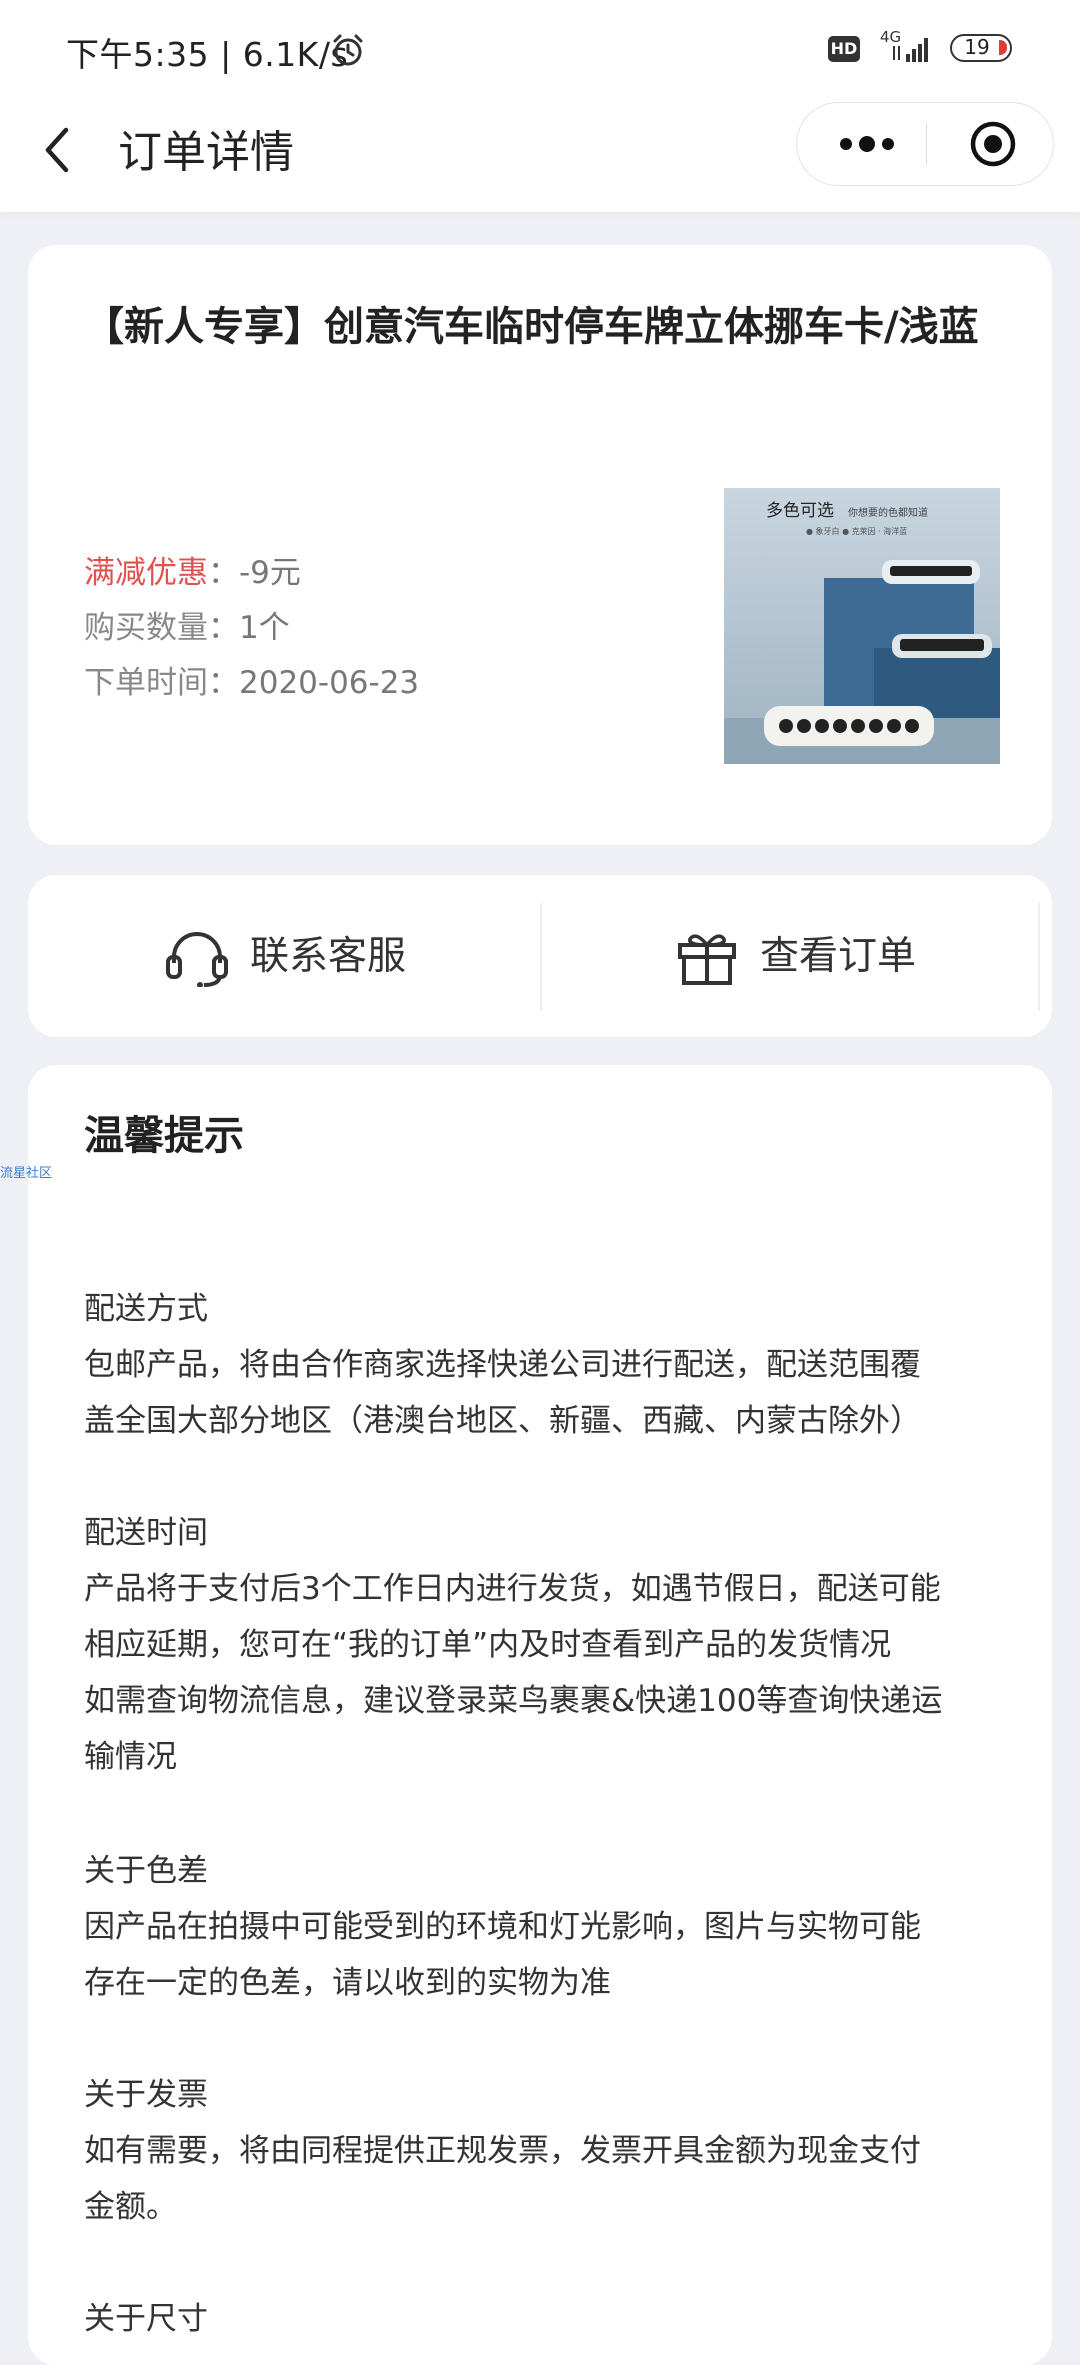 This screenshot has width=1080, height=2365. What do you see at coordinates (164, 1136) in the screenshot?
I see `tips-title: 温馨提示` at bounding box center [164, 1136].